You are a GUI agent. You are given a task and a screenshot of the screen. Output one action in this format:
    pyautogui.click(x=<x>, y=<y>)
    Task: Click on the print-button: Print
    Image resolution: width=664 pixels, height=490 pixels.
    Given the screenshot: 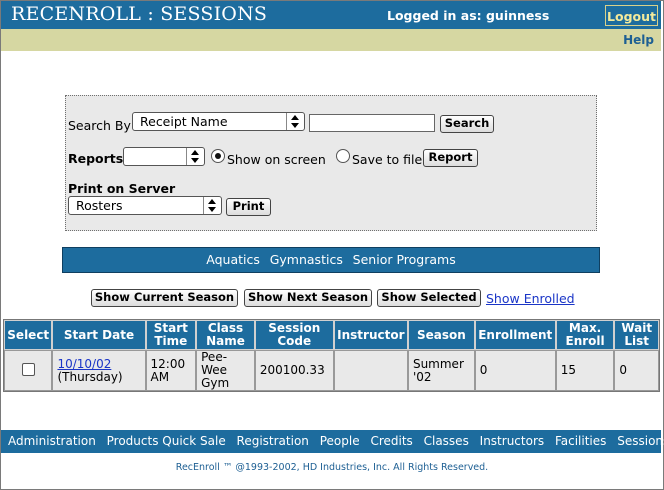 What is the action you would take?
    pyautogui.click(x=248, y=207)
    